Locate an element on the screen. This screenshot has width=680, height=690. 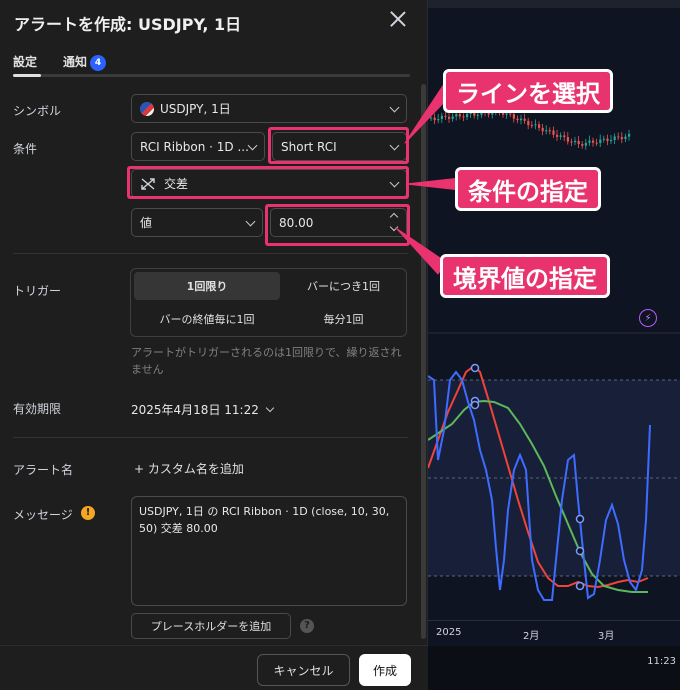
arrow-condition is located at coordinates (433, 184).